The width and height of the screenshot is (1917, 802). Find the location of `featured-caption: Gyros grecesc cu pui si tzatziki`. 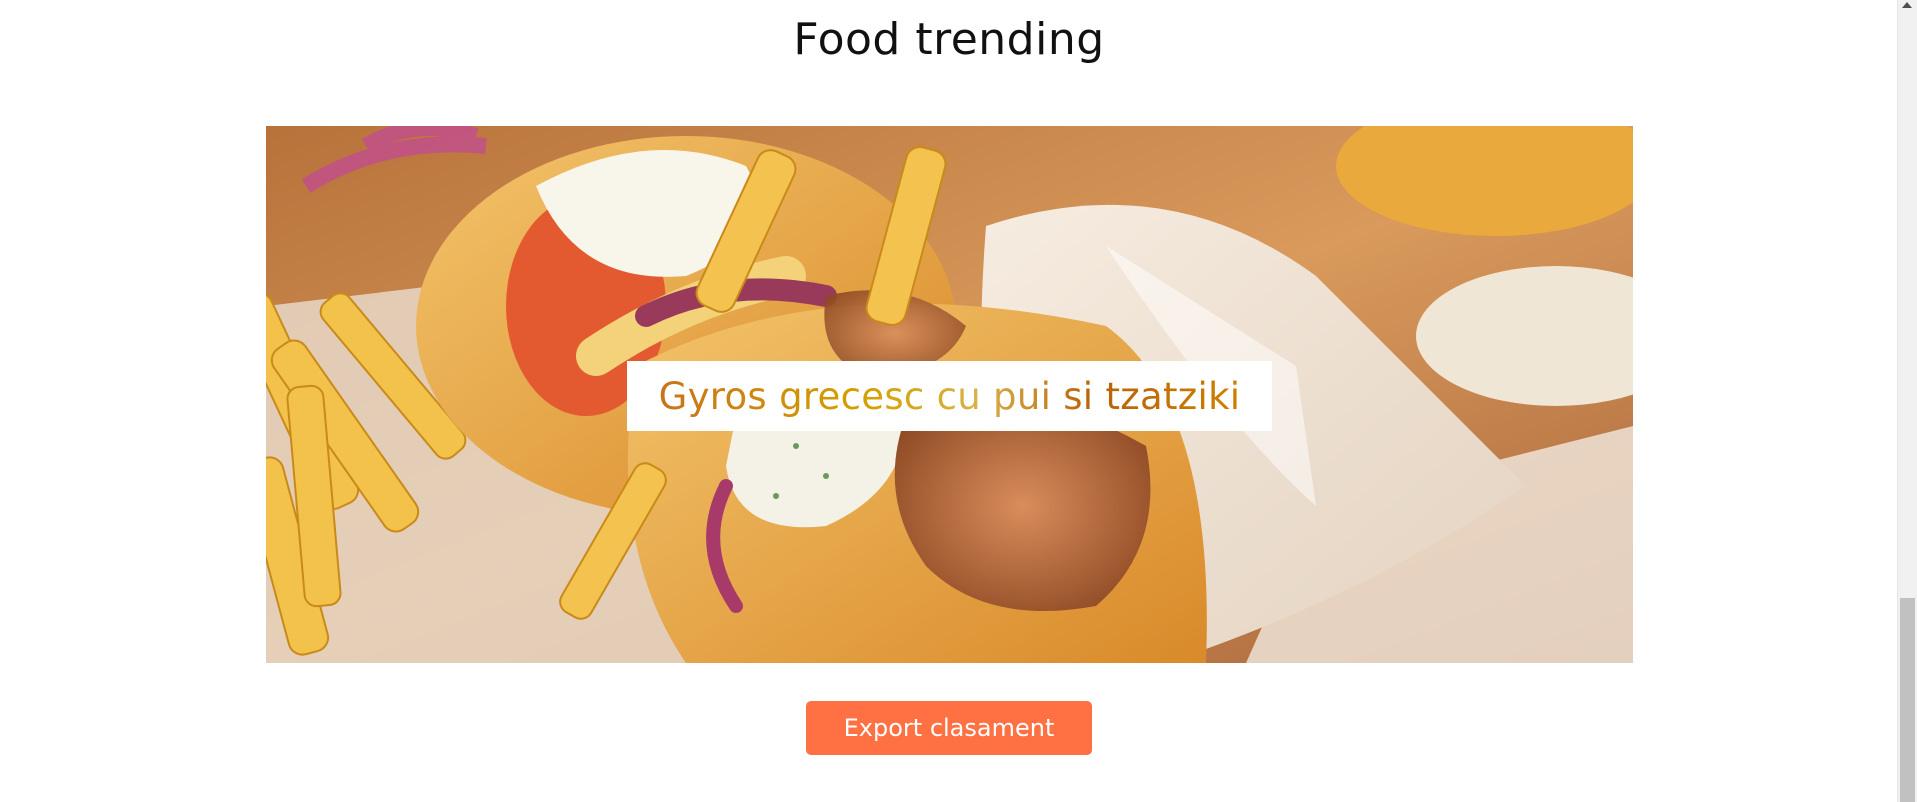

featured-caption: Gyros grecesc cu pui si tzatziki is located at coordinates (949, 396).